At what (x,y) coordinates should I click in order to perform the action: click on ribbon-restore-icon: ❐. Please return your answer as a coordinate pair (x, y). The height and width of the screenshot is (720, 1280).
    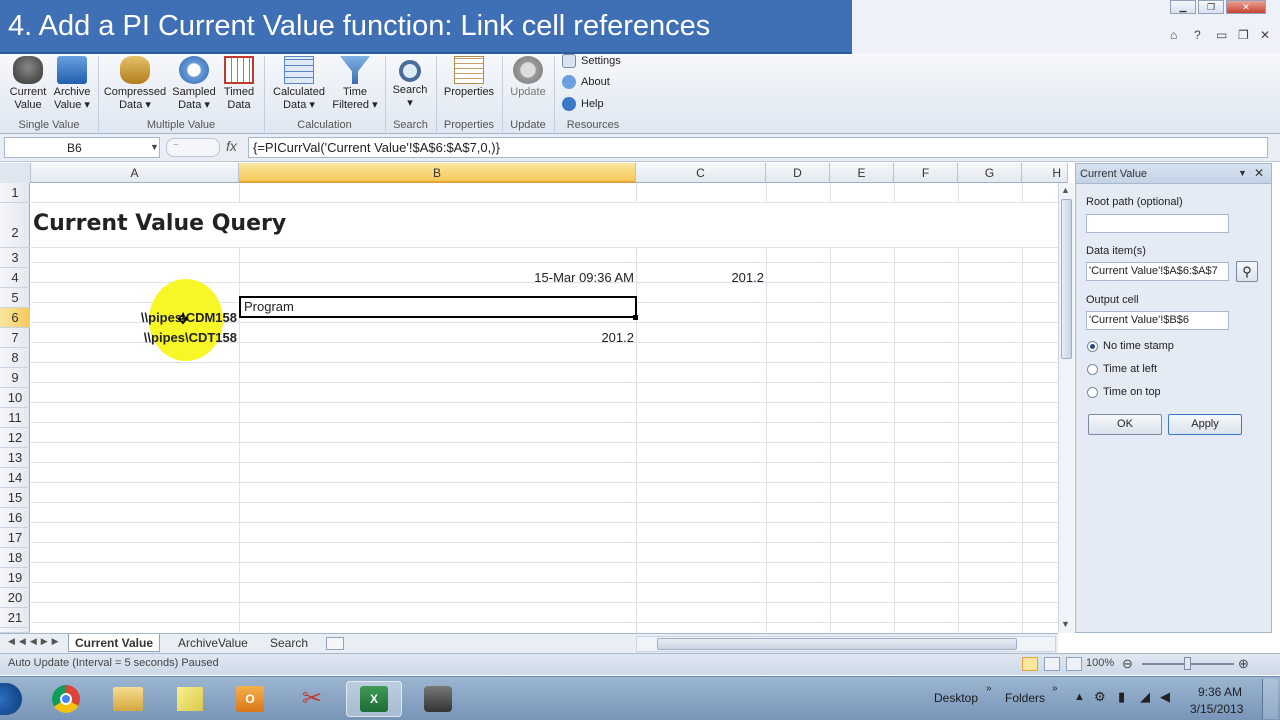
    Looking at the image, I should click on (1243, 35).